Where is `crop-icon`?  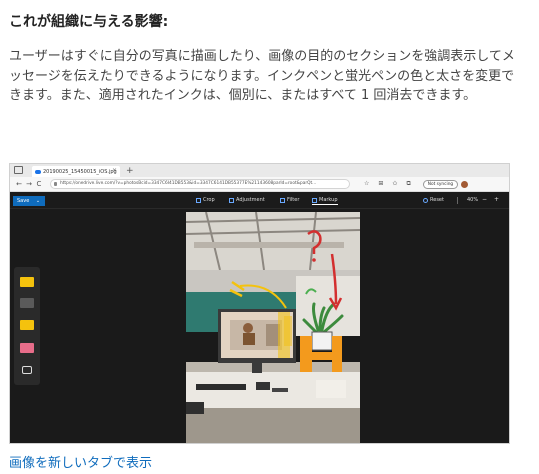
crop-icon is located at coordinates (198, 200).